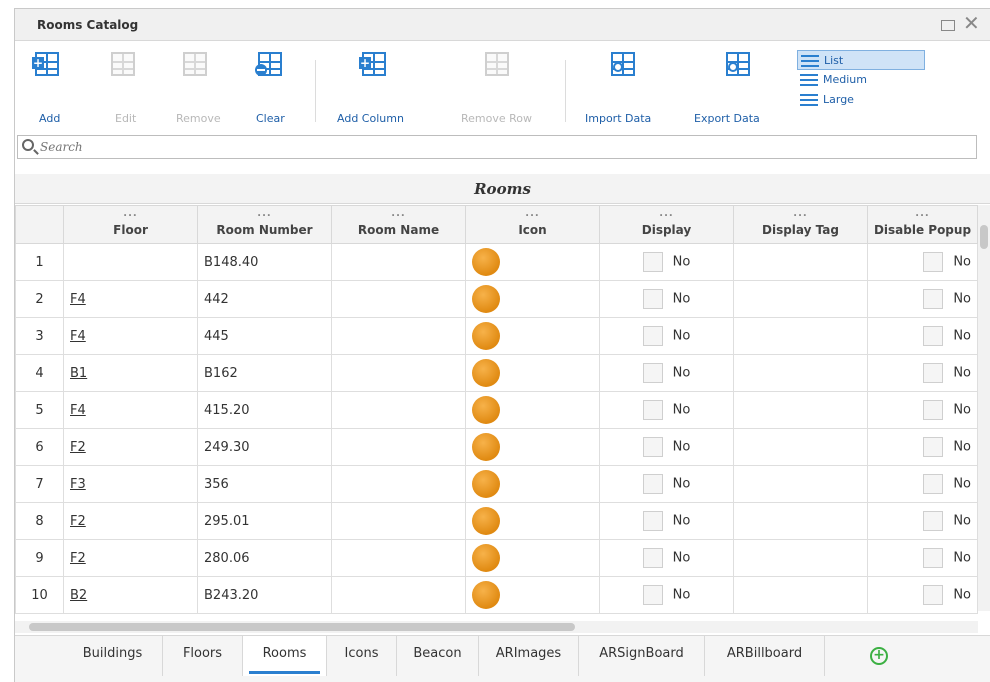  Describe the element at coordinates (264, 299) in the screenshot. I see `room-number-cell: 442` at that location.